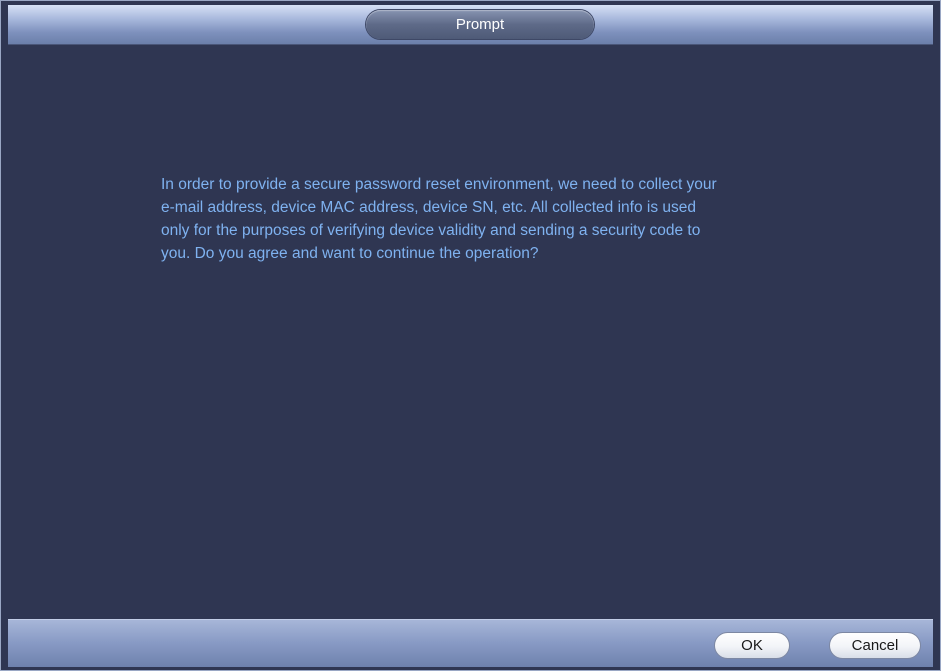 This screenshot has height=671, width=941. Describe the element at coordinates (752, 645) in the screenshot. I see `ok-button: OK` at that location.